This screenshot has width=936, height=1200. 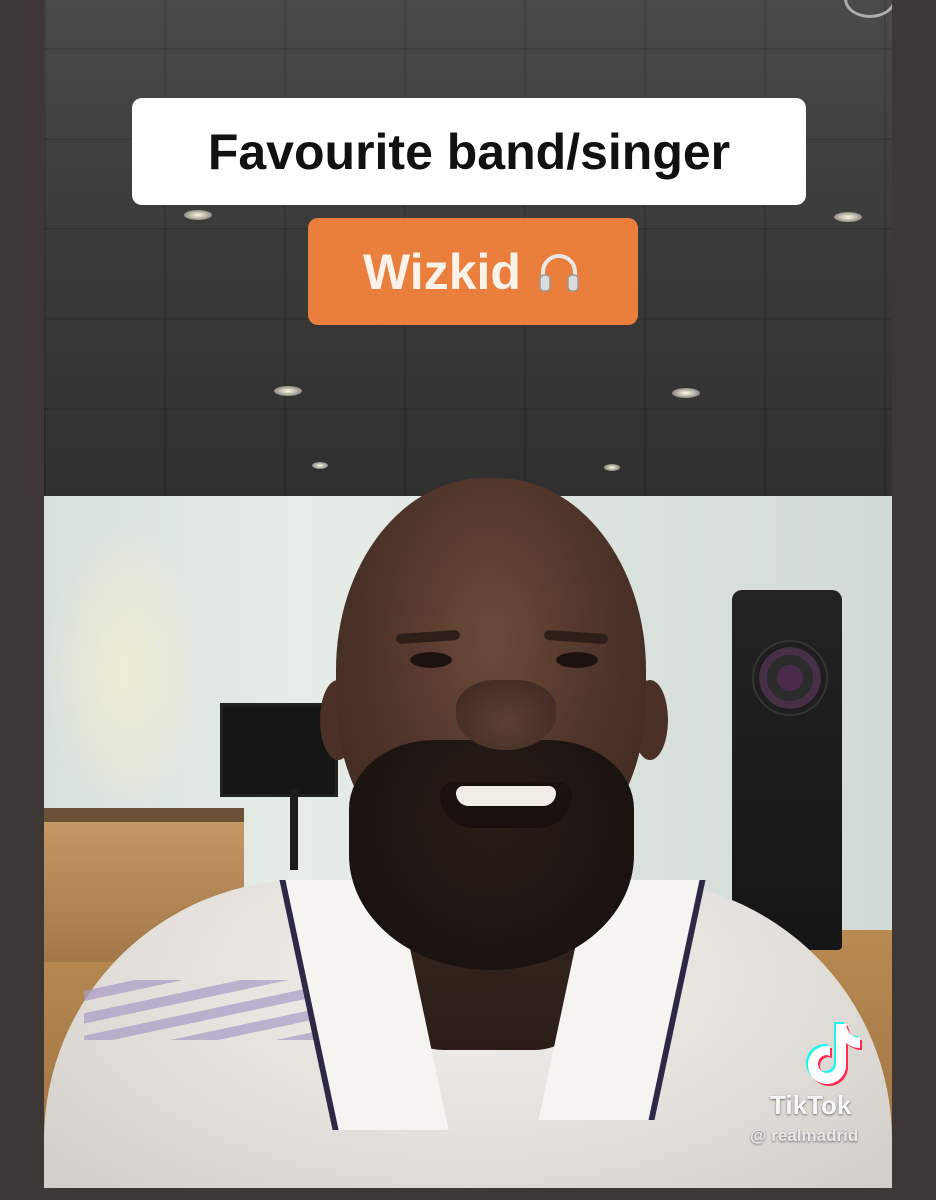 What do you see at coordinates (491, 855) in the screenshot?
I see `person-beard` at bounding box center [491, 855].